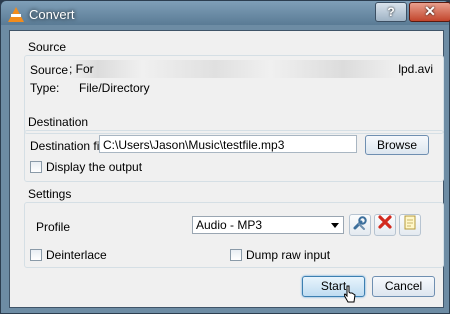  What do you see at coordinates (94, 167) in the screenshot?
I see `display-output-label: Display the output` at bounding box center [94, 167].